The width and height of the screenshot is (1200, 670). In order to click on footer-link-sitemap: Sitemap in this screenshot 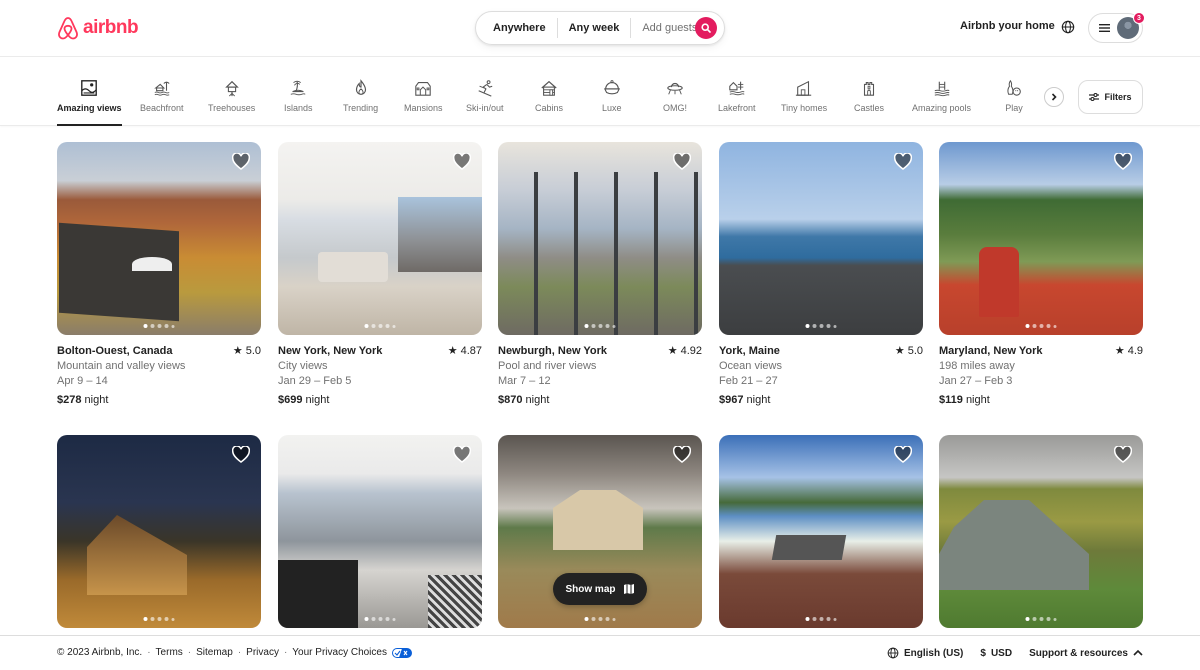, I will do `click(214, 652)`.